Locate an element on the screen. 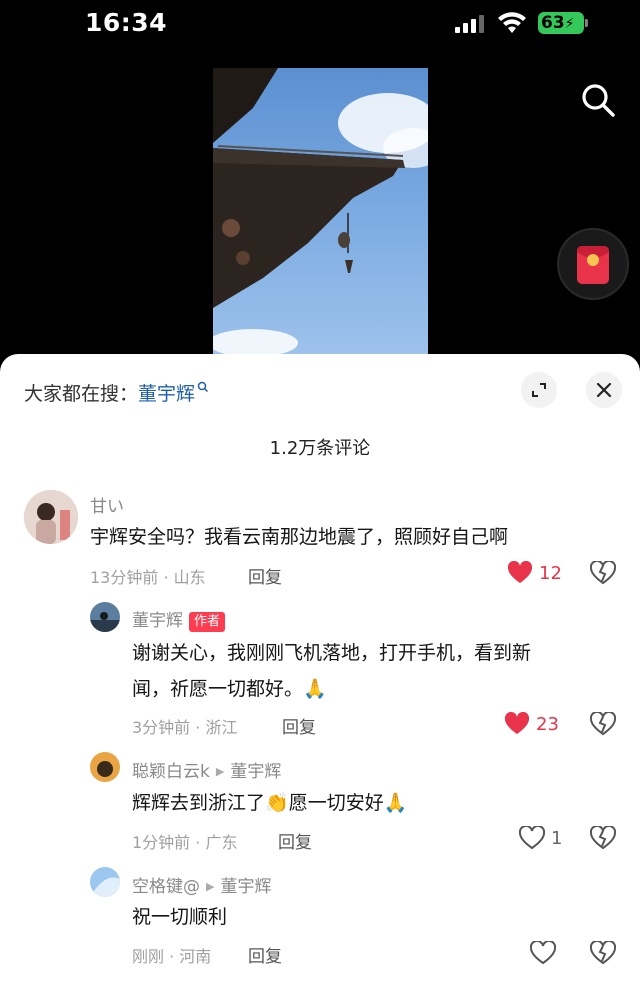 Image resolution: width=640 pixels, height=985 pixels. comment-author: 甘い is located at coordinates (107, 504).